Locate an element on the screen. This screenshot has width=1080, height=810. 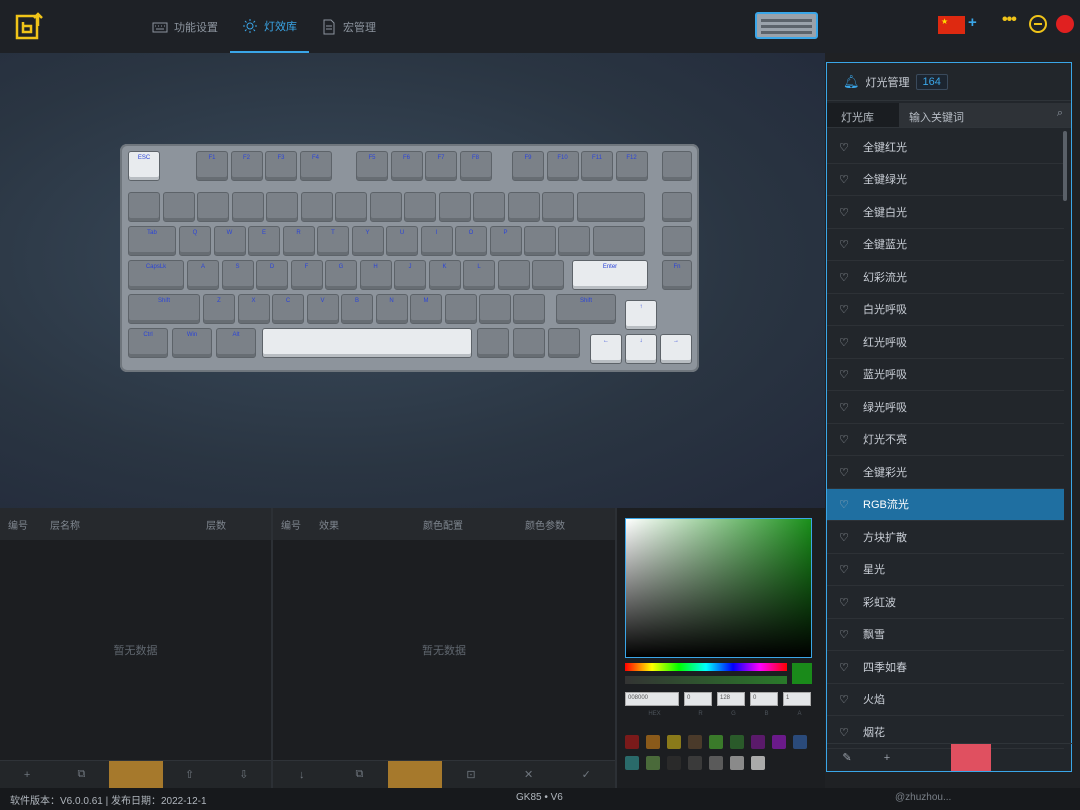
keycap: I is located at coordinates (436, 241).